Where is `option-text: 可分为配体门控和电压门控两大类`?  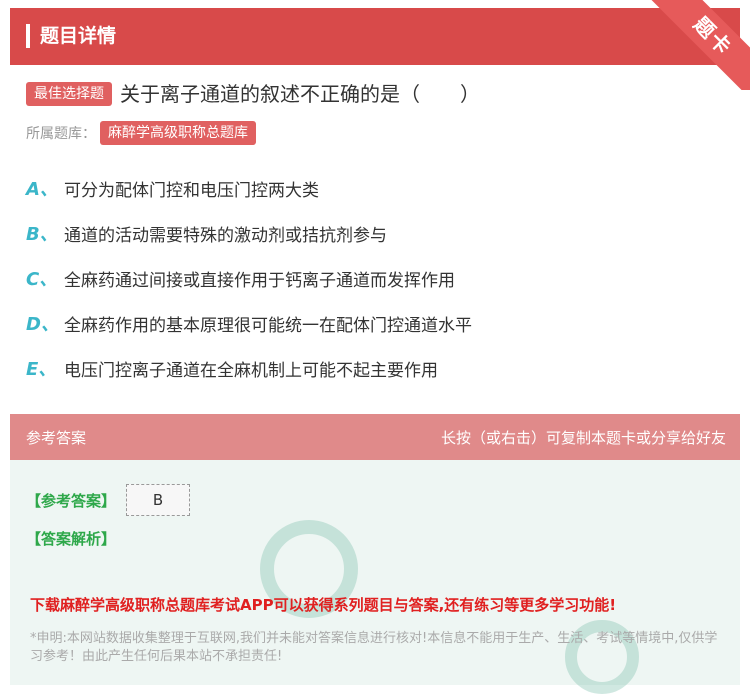 option-text: 可分为配体门控和电压门控两大类 is located at coordinates (191, 190).